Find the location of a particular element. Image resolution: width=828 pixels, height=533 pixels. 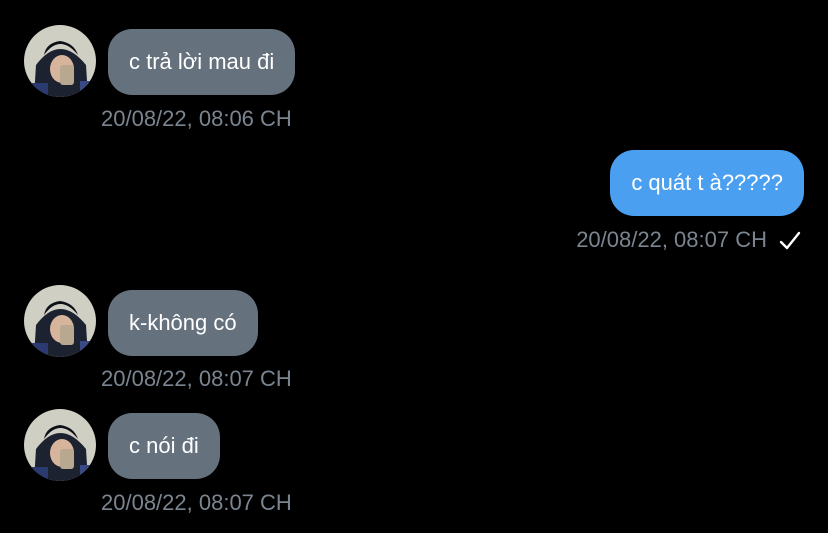

message-bubble: c nói đi is located at coordinates (164, 446).